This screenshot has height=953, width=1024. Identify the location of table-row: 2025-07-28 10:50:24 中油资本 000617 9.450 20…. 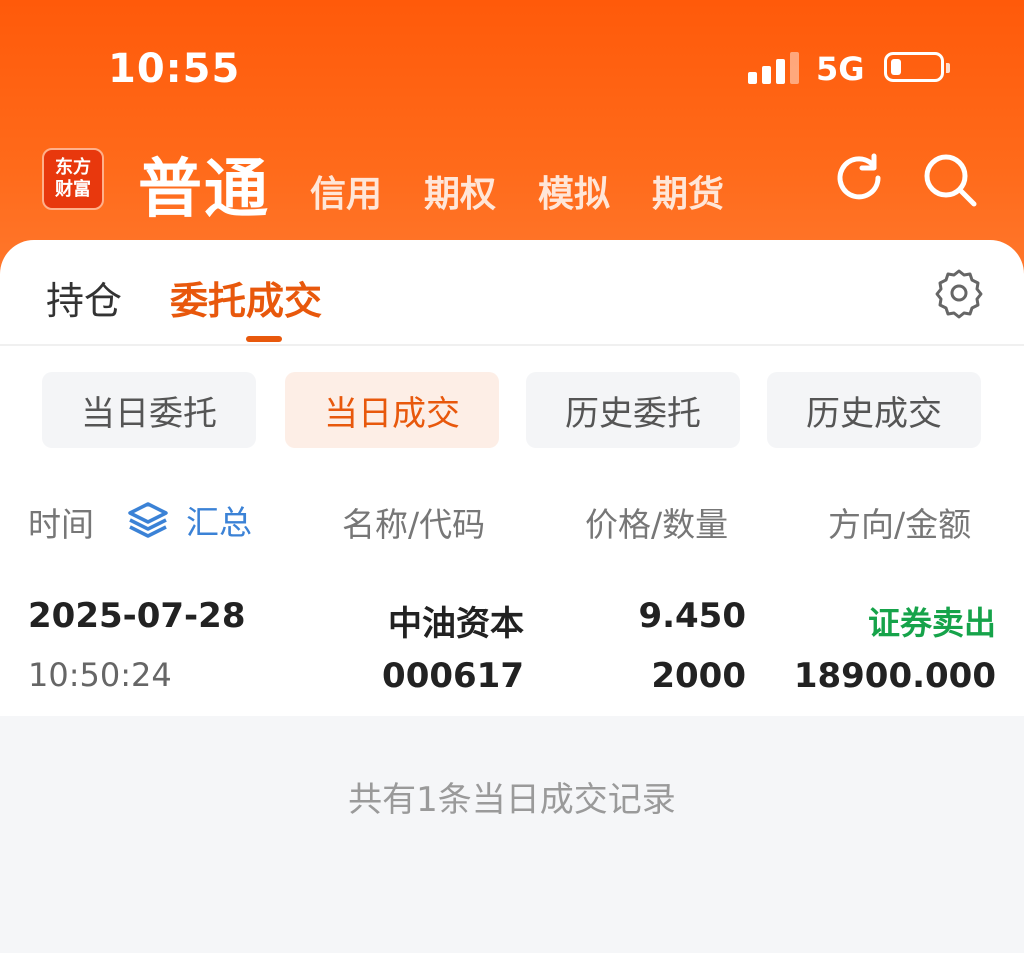
(512, 650).